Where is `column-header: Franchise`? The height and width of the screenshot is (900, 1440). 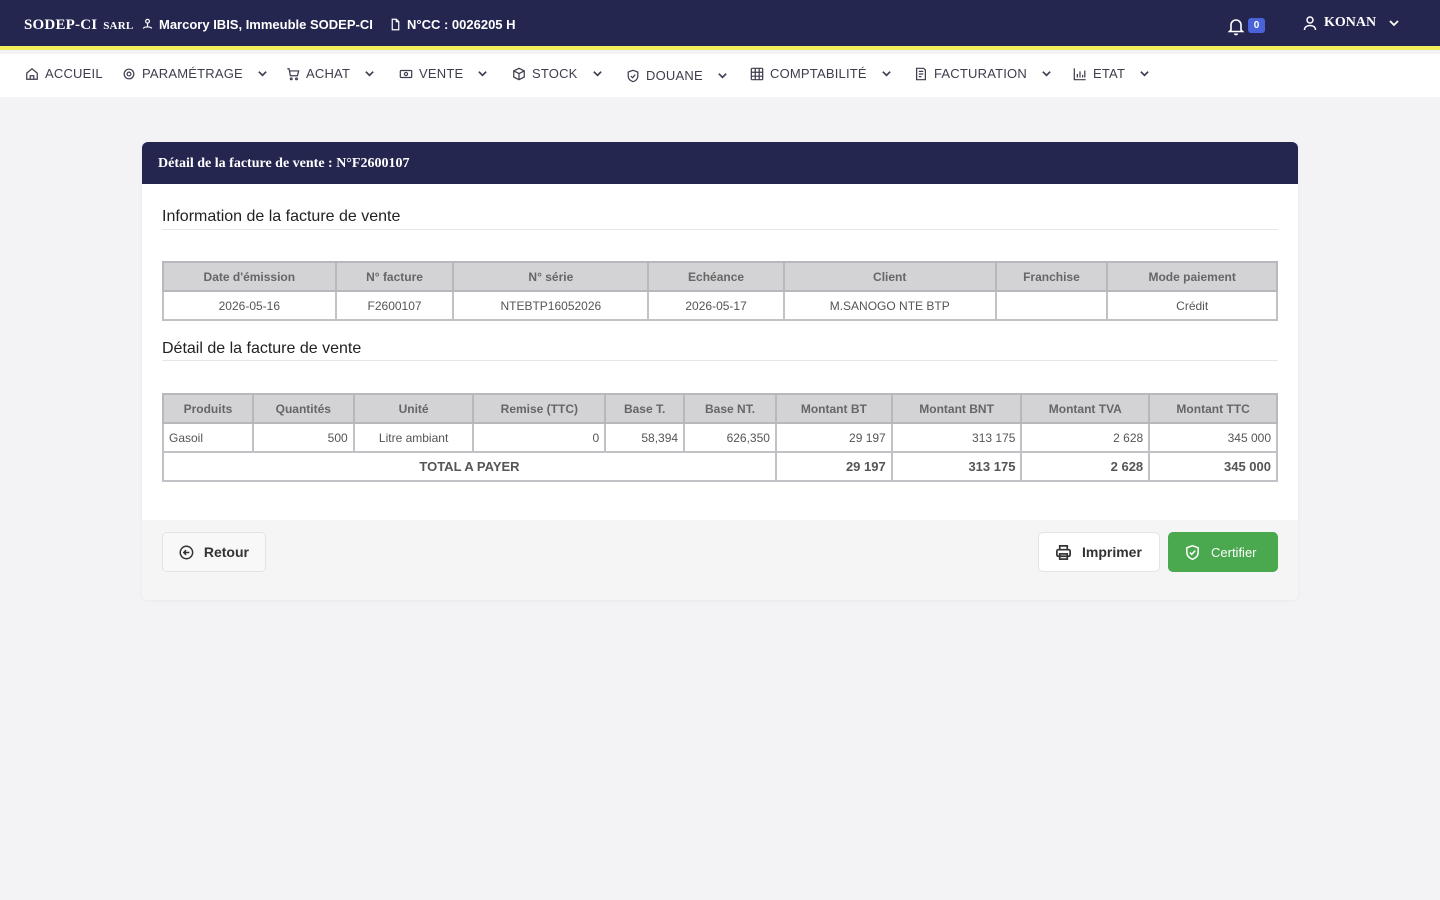
column-header: Franchise is located at coordinates (1051, 276).